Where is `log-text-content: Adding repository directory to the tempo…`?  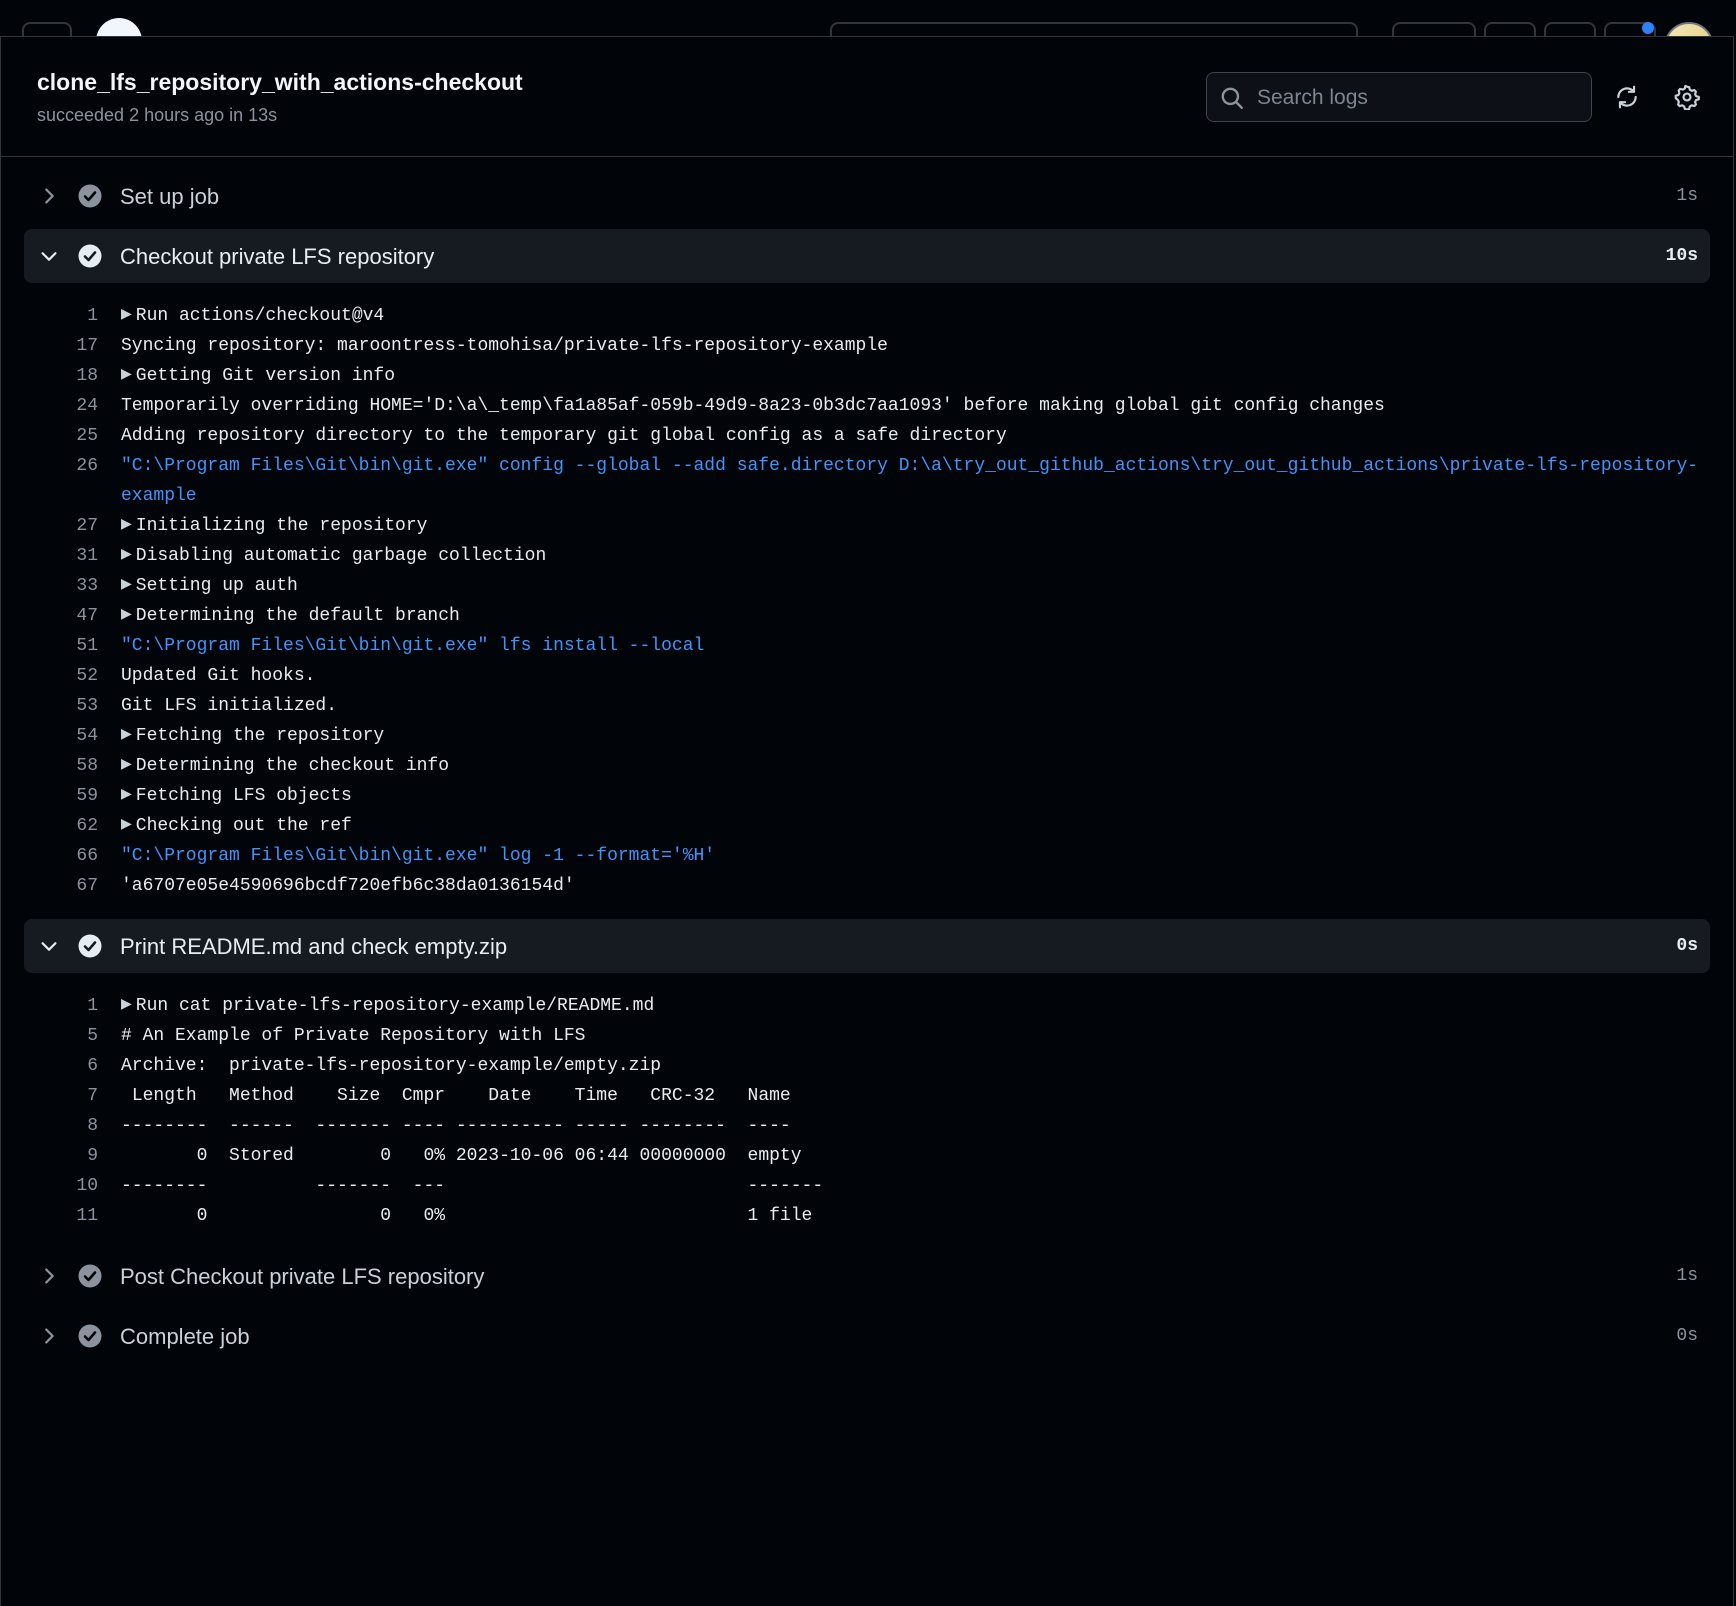
log-text-content: Adding repository directory to the tempo… is located at coordinates (564, 436).